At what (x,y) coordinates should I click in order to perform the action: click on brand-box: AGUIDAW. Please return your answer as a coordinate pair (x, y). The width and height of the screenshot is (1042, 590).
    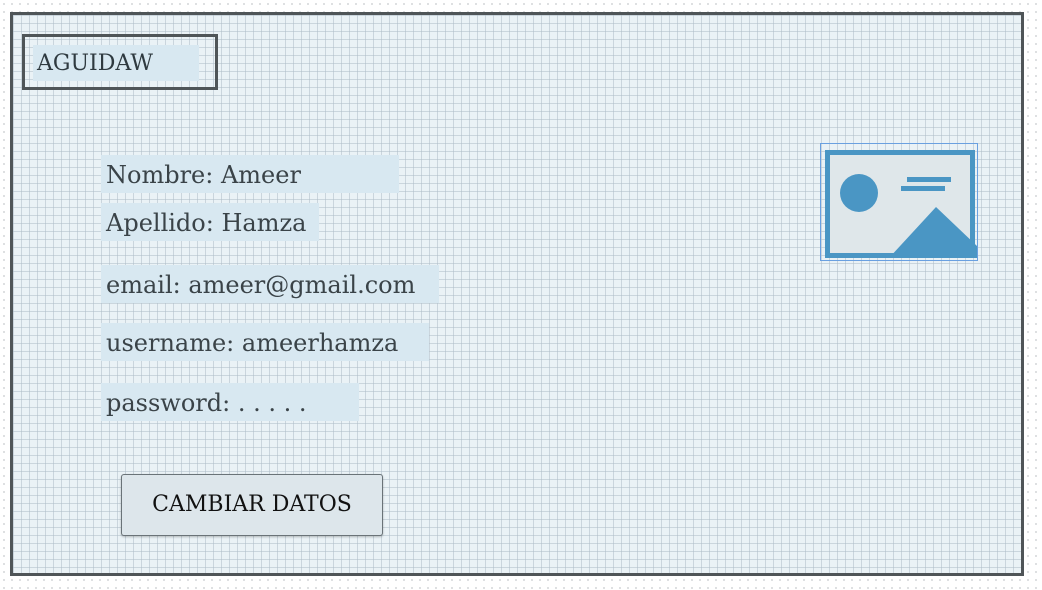
    Looking at the image, I should click on (120, 62).